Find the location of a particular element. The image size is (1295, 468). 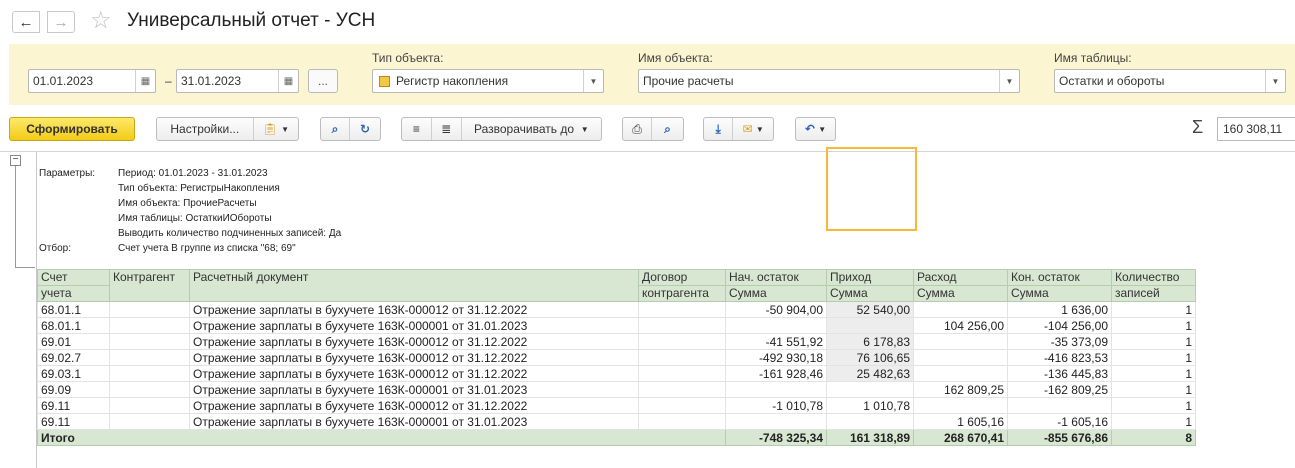

more-actions-button: ↶ ▼ is located at coordinates (815, 129).